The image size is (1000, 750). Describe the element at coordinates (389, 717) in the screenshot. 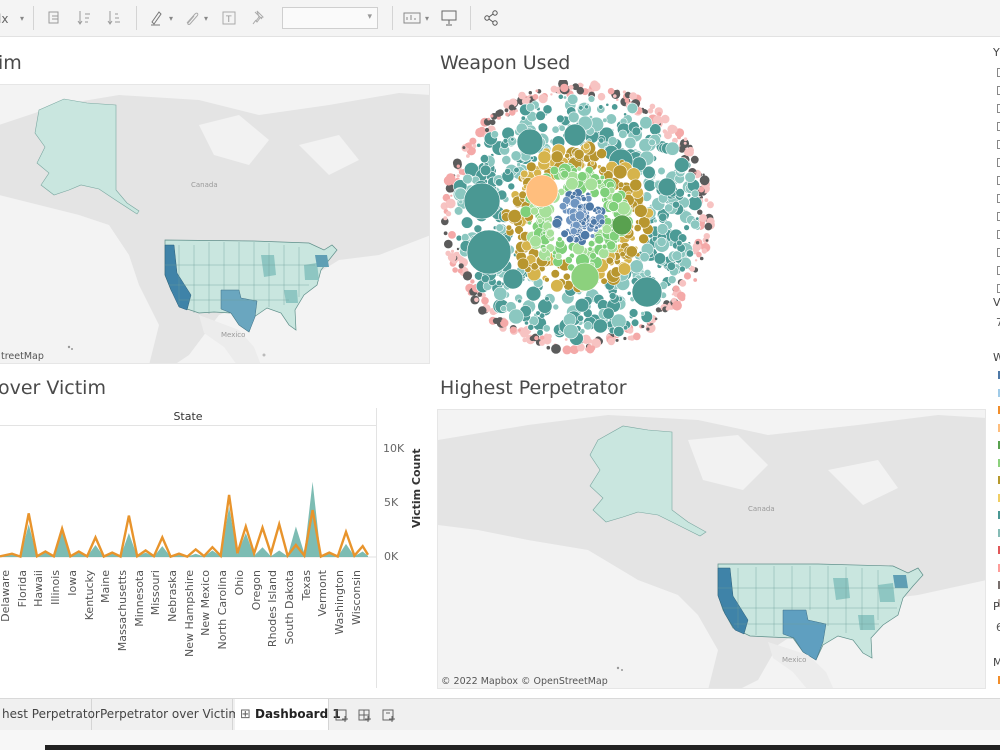

I see `new-story-icon` at that location.